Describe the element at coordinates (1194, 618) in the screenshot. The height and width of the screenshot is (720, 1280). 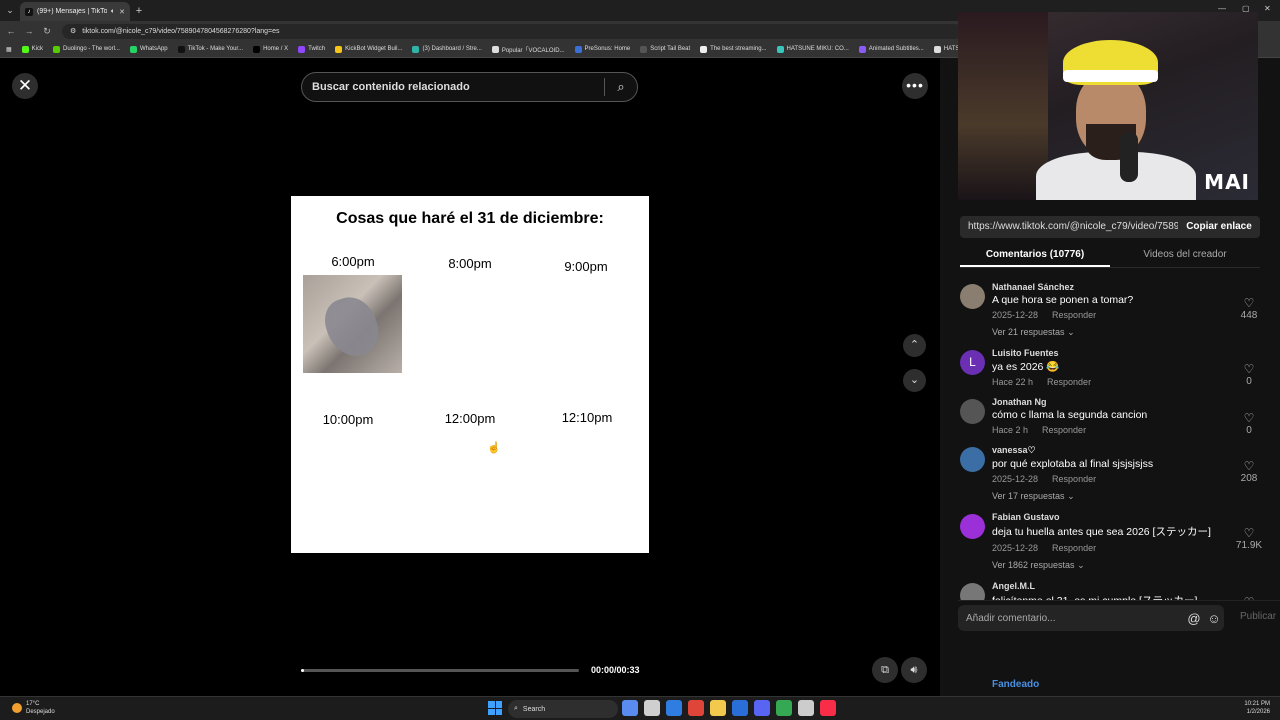
I see `mention-icon: @` at that location.